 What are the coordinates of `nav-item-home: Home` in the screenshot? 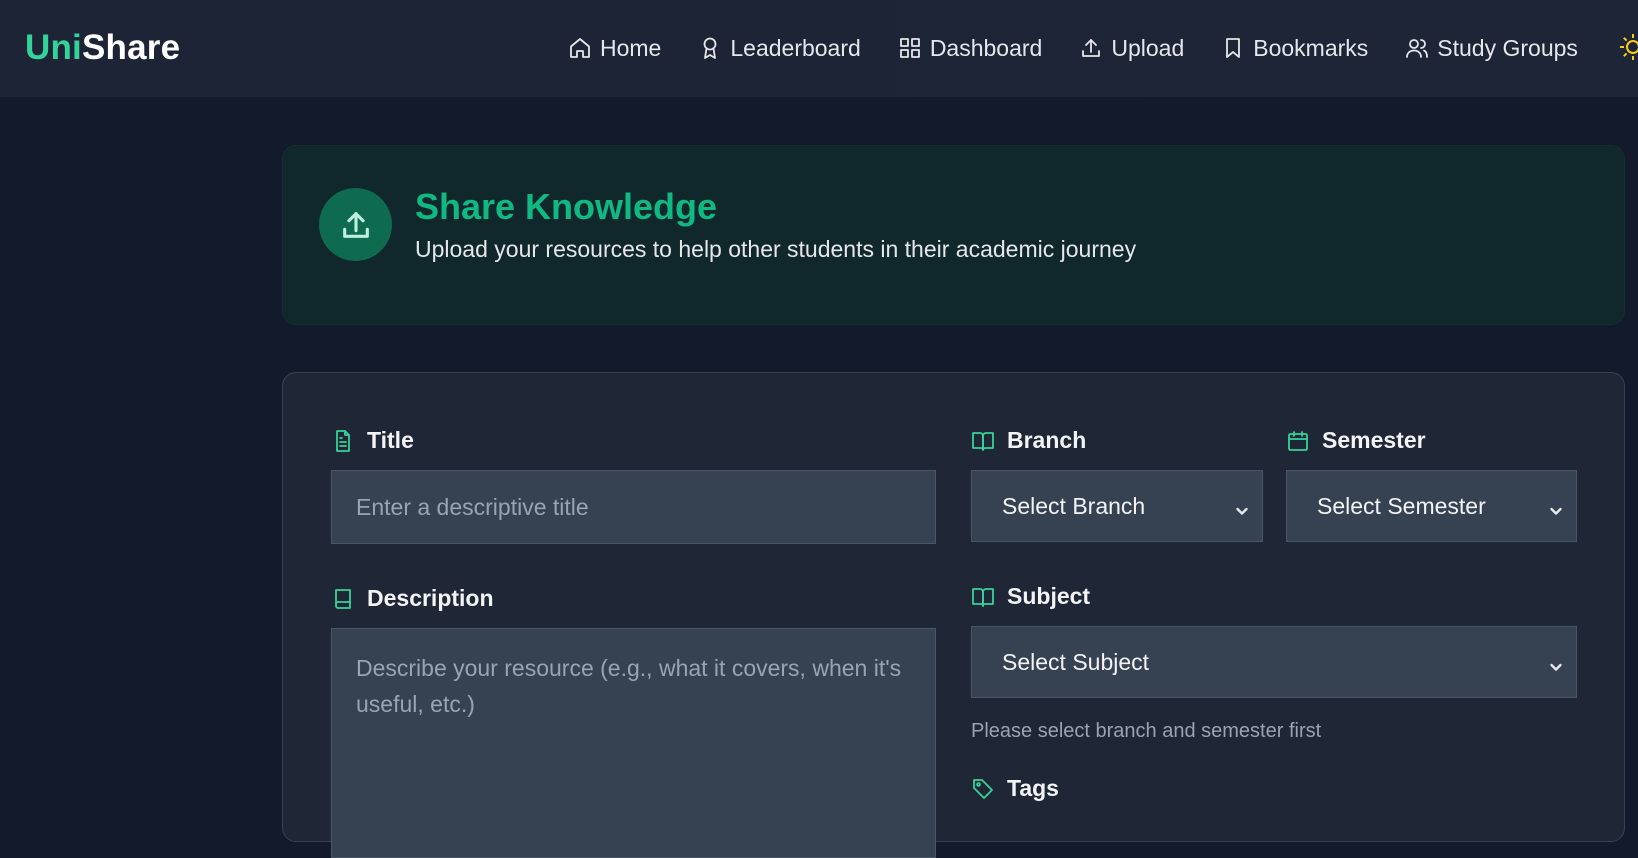 It's located at (614, 48).